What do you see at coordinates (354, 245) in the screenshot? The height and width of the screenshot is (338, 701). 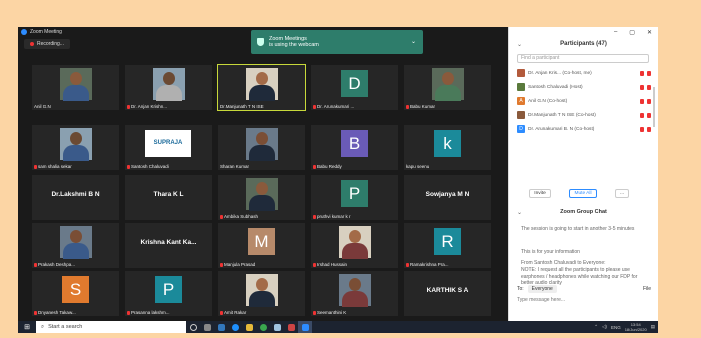 I see `participant-tile: Irshad Hussain` at bounding box center [354, 245].